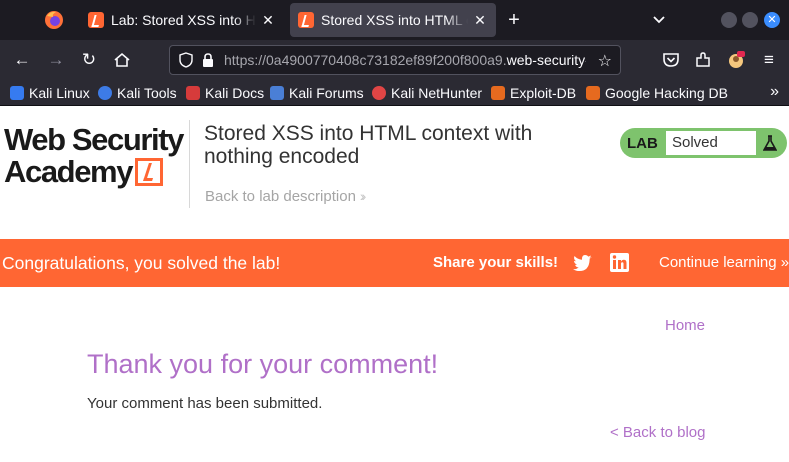  What do you see at coordinates (729, 20) in the screenshot?
I see `minimize-window-button` at bounding box center [729, 20].